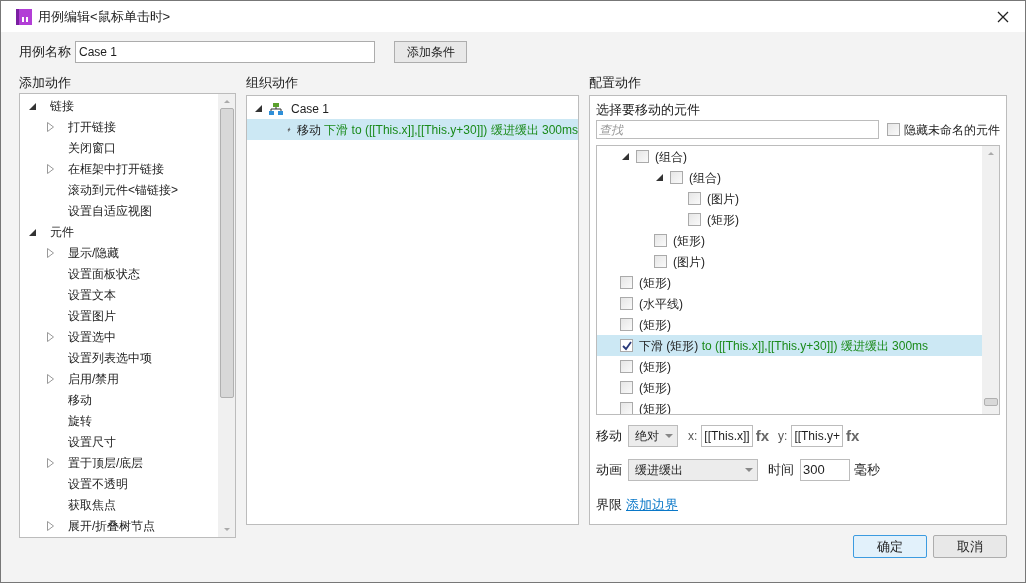  Describe the element at coordinates (652, 505) in the screenshot. I see `add-boundary-link: 添加边界` at that location.